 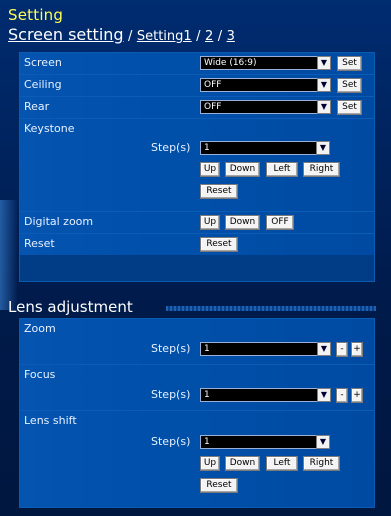 What do you see at coordinates (37, 106) in the screenshot?
I see `rear-label: Rear` at bounding box center [37, 106].